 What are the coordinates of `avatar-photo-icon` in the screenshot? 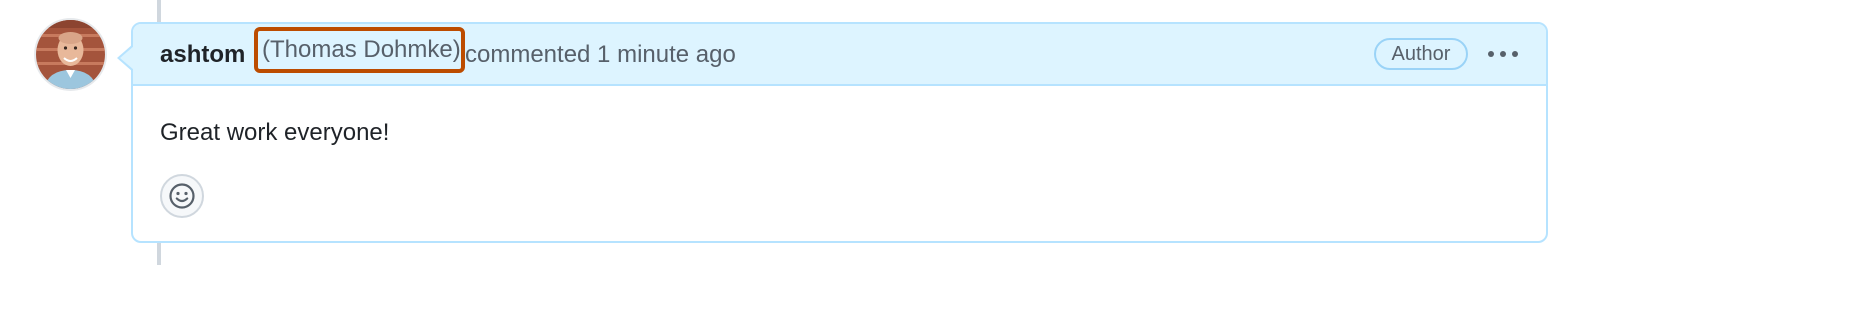 It's located at (70, 54).